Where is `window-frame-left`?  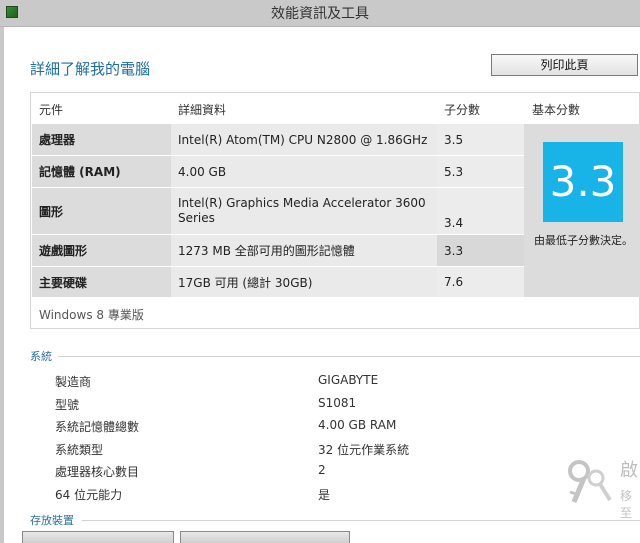 window-frame-left is located at coordinates (2, 285).